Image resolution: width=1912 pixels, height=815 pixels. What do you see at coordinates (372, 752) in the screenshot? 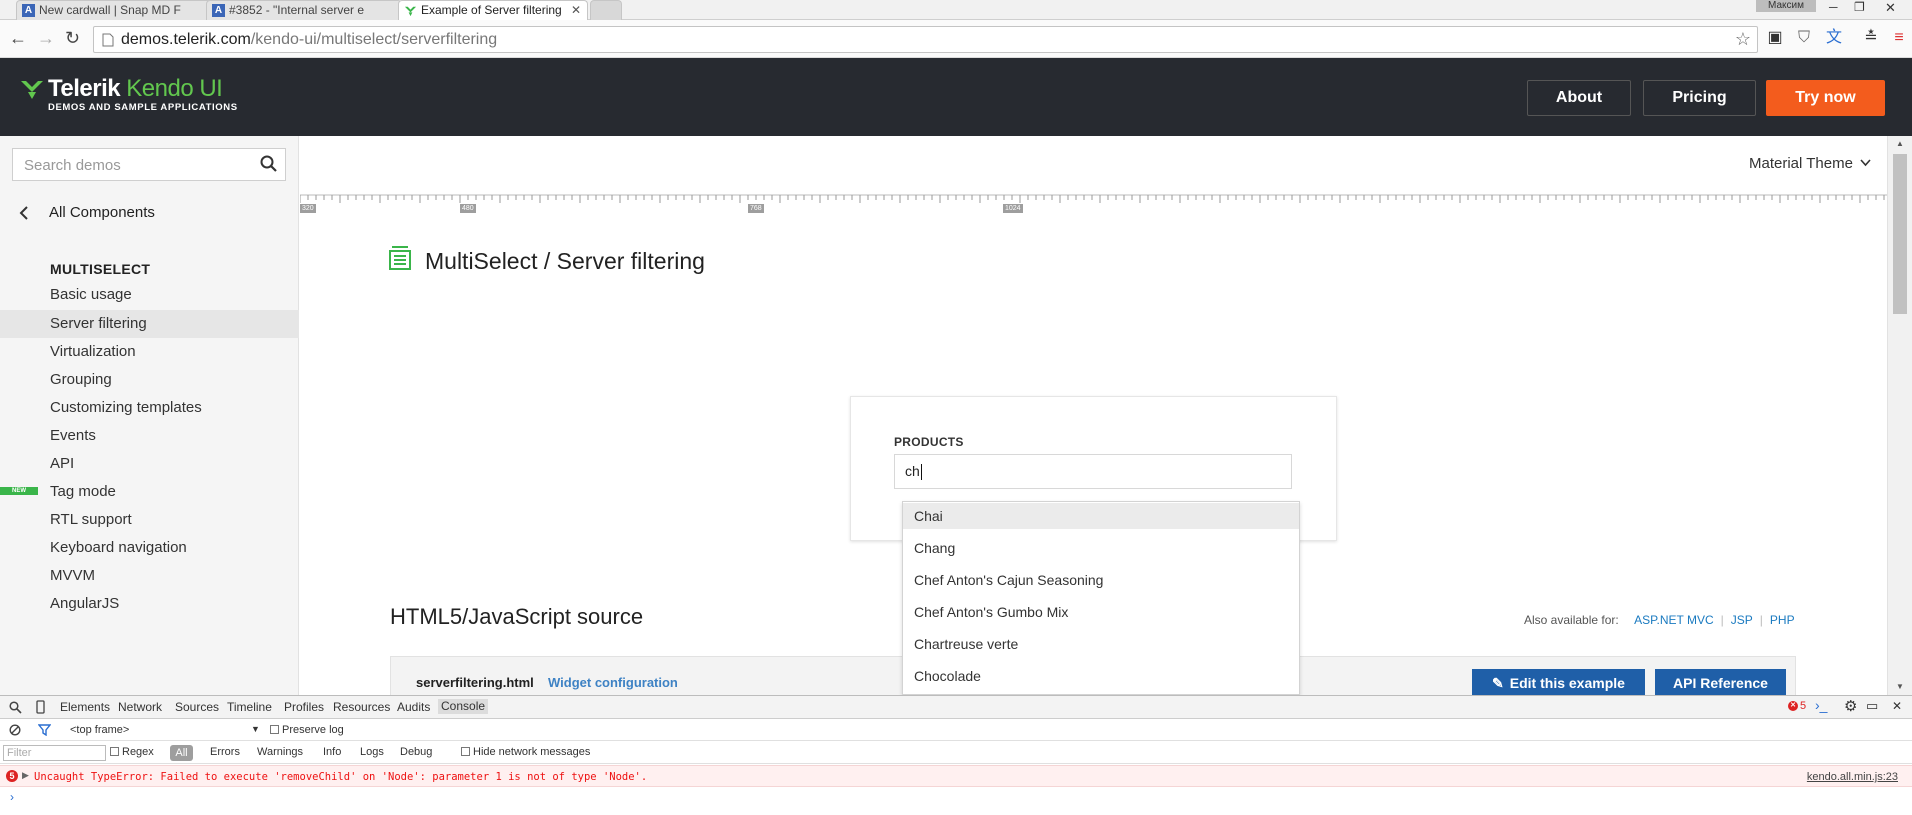
I see `level-logs: Logs` at bounding box center [372, 752].